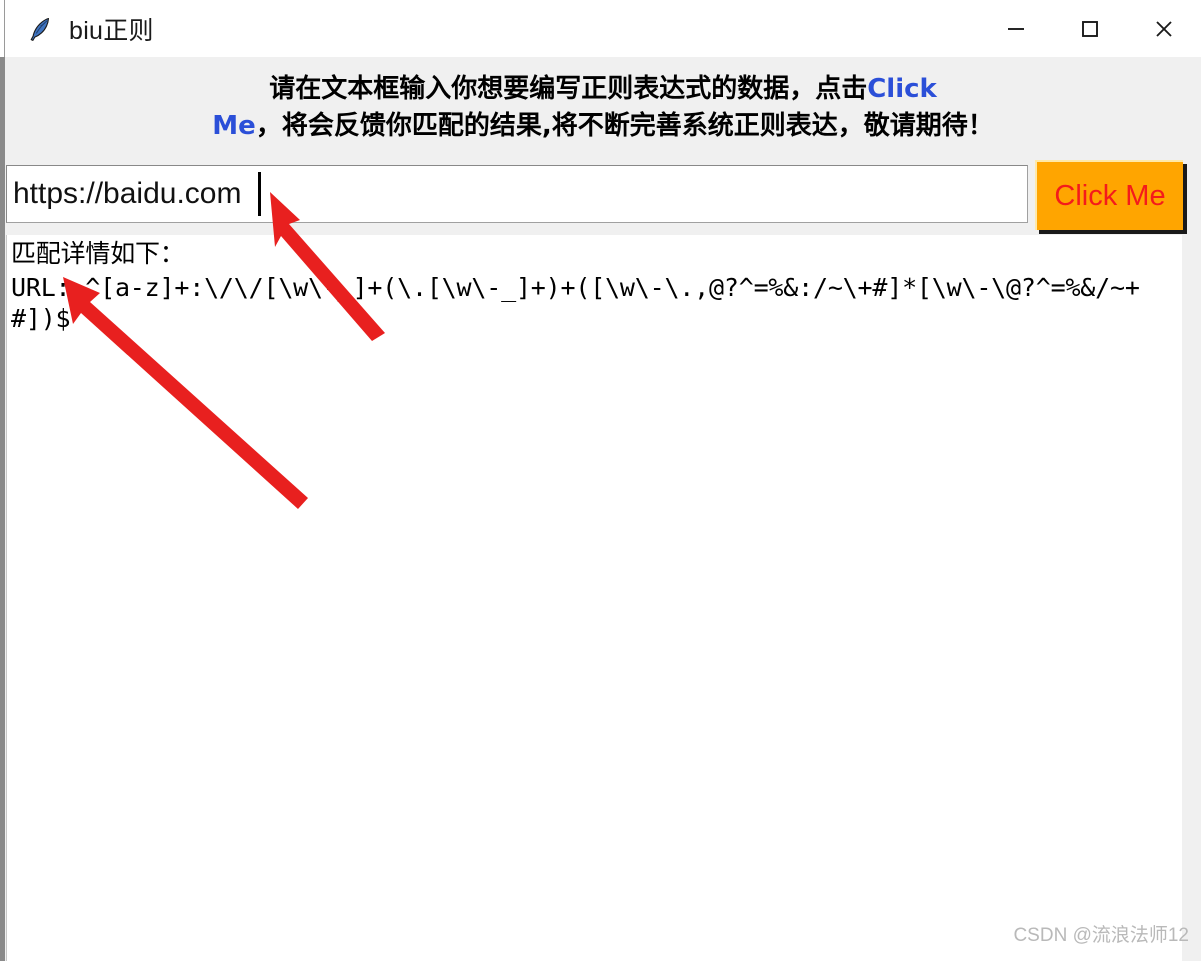  Describe the element at coordinates (1016, 28) in the screenshot. I see `minimize-button` at that location.